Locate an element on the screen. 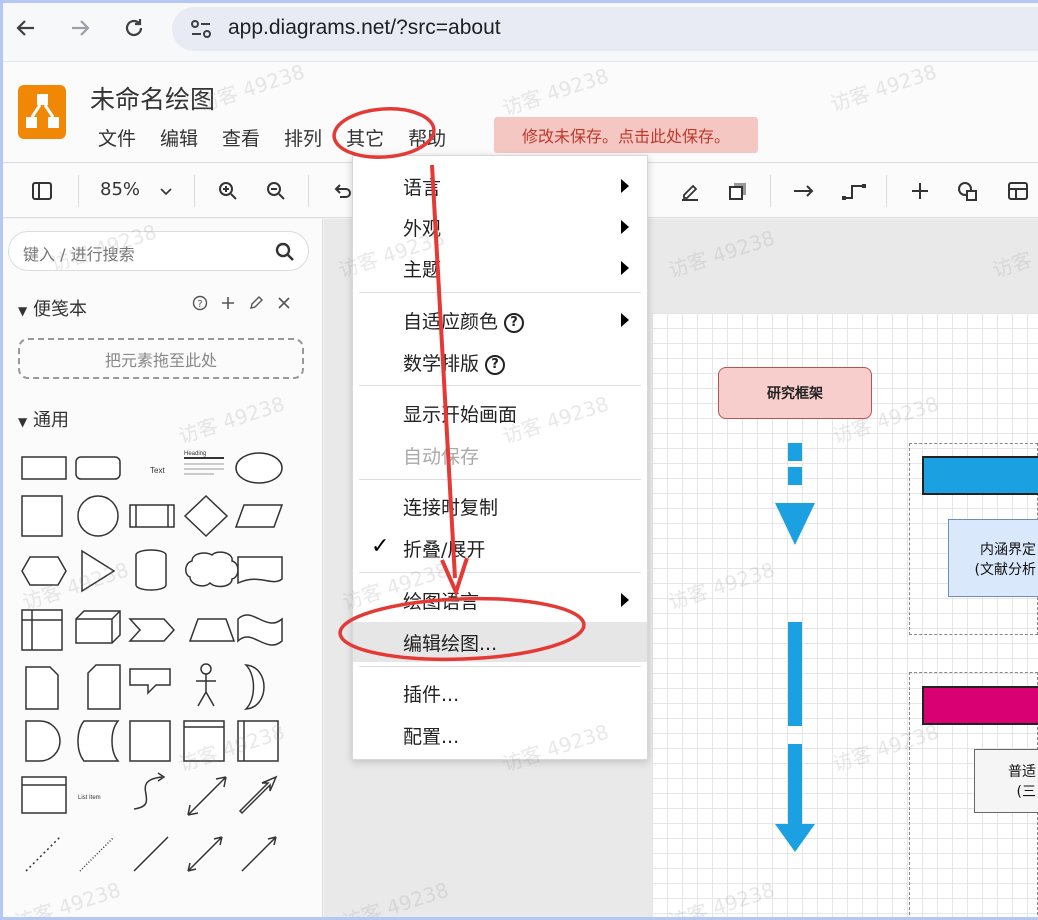  universal-box-line-2: (三 is located at coordinates (1026, 792).